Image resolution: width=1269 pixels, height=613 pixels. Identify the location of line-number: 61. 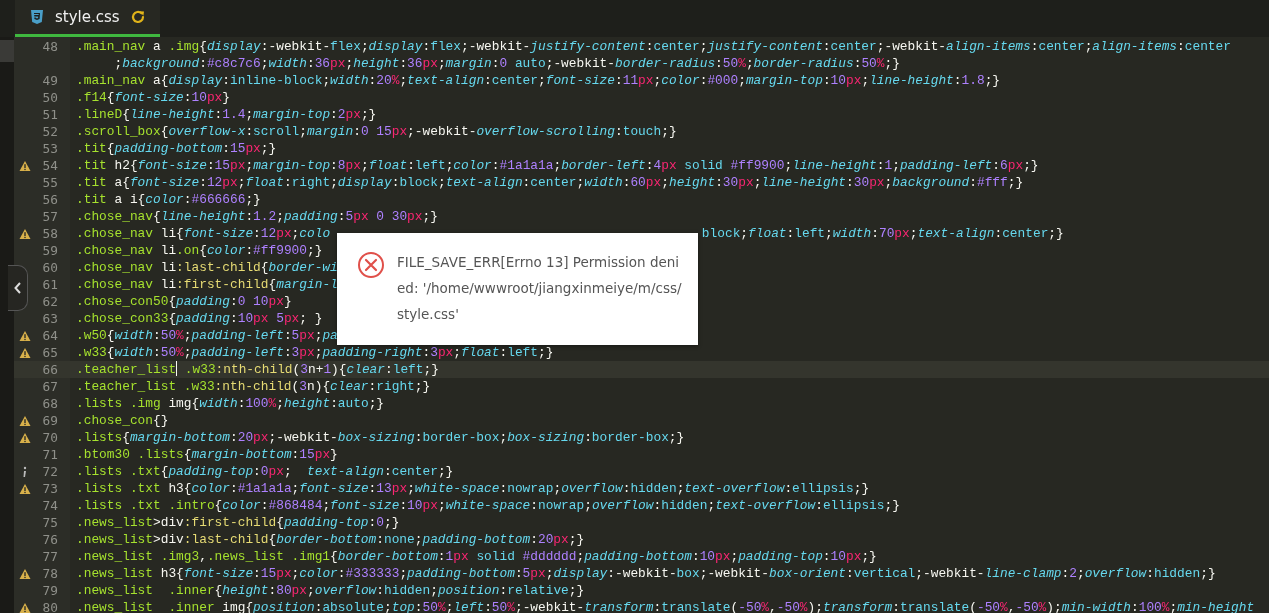
(50, 284).